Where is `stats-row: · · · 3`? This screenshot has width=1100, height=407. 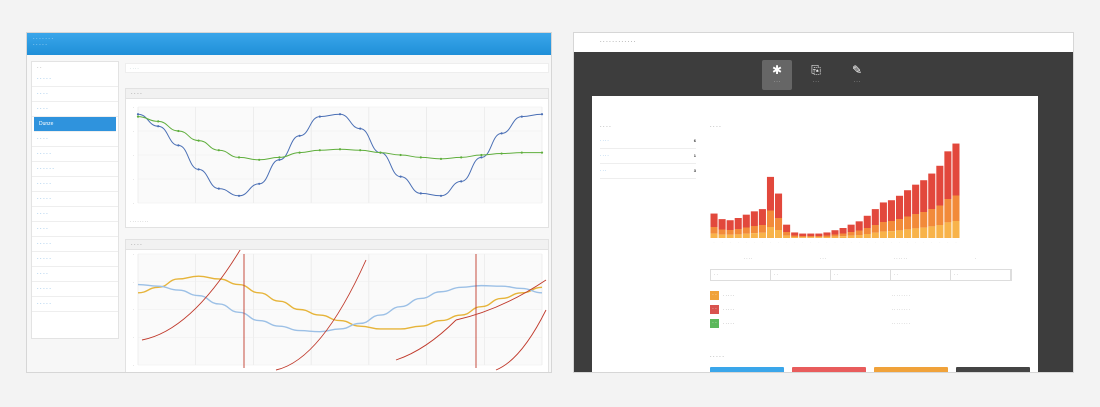 stats-row: · · · 3 is located at coordinates (648, 171).